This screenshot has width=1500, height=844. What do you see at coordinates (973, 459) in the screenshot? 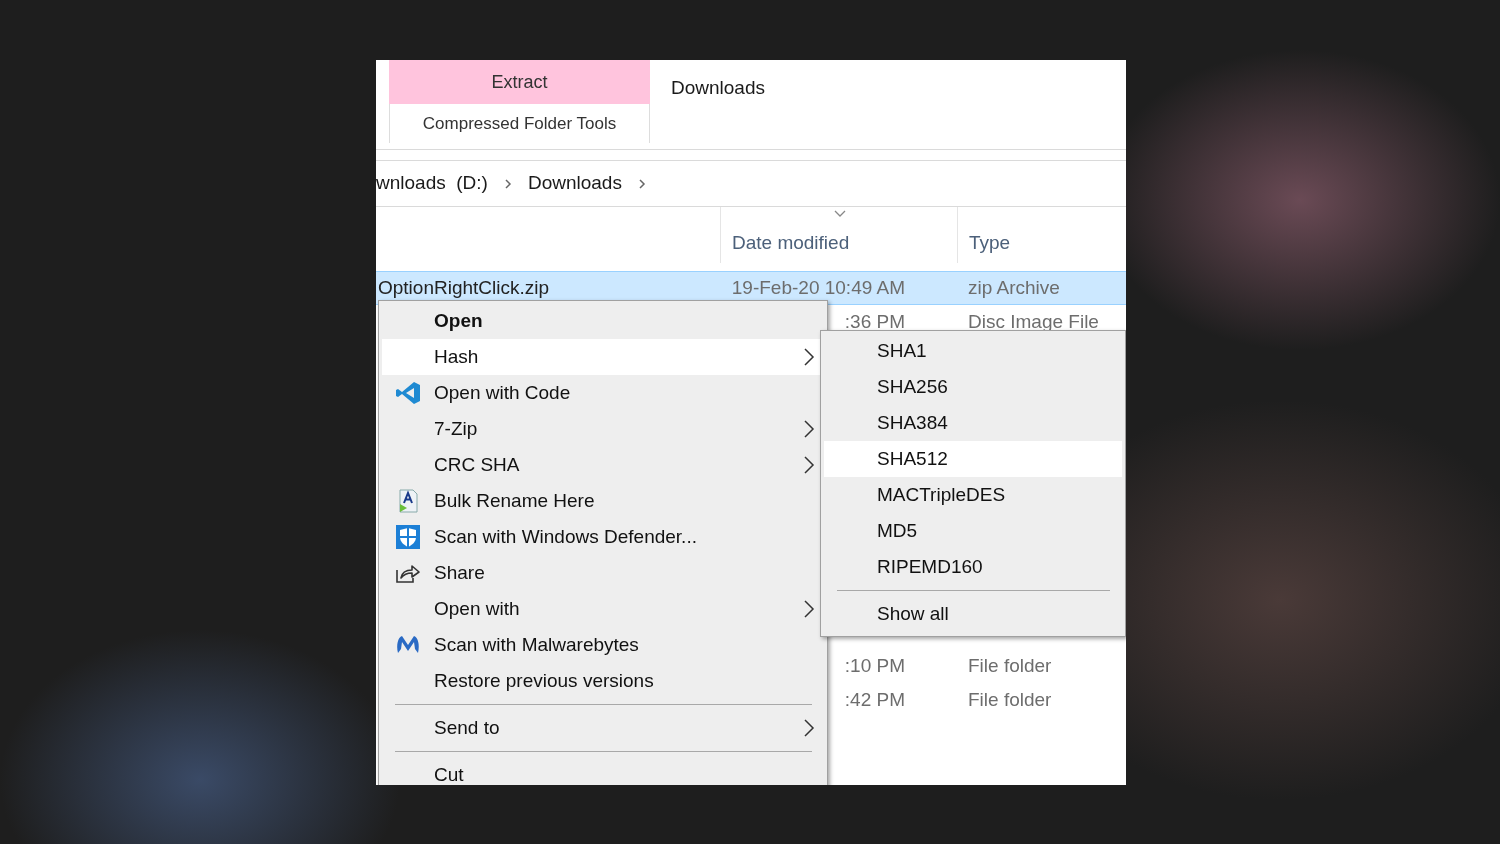
I see `menu-item: SHA512` at bounding box center [973, 459].